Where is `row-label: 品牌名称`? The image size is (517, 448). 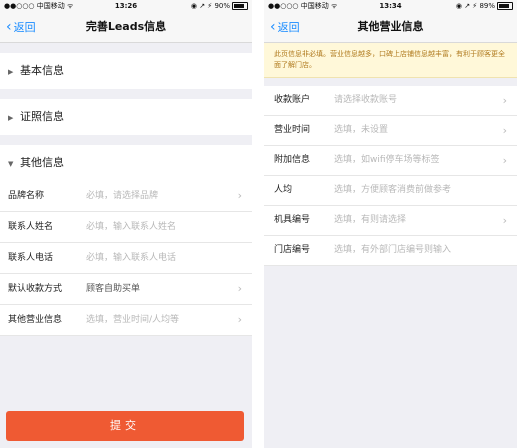
row-label: 品牌名称 is located at coordinates (26, 196).